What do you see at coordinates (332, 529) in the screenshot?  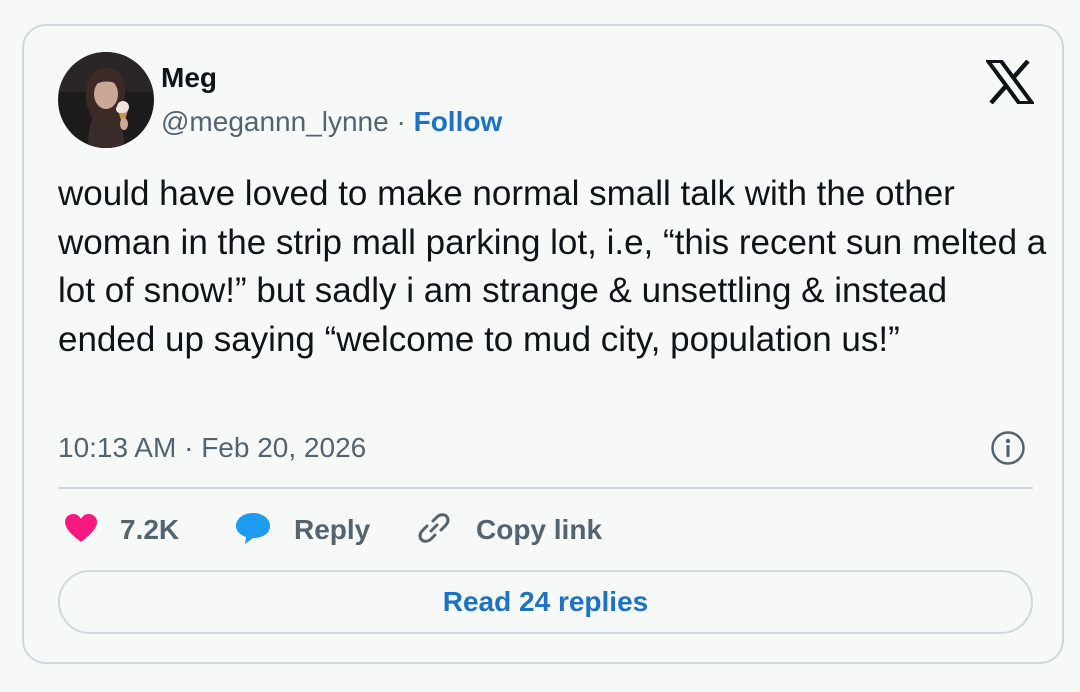 I see `reply-label: Reply` at bounding box center [332, 529].